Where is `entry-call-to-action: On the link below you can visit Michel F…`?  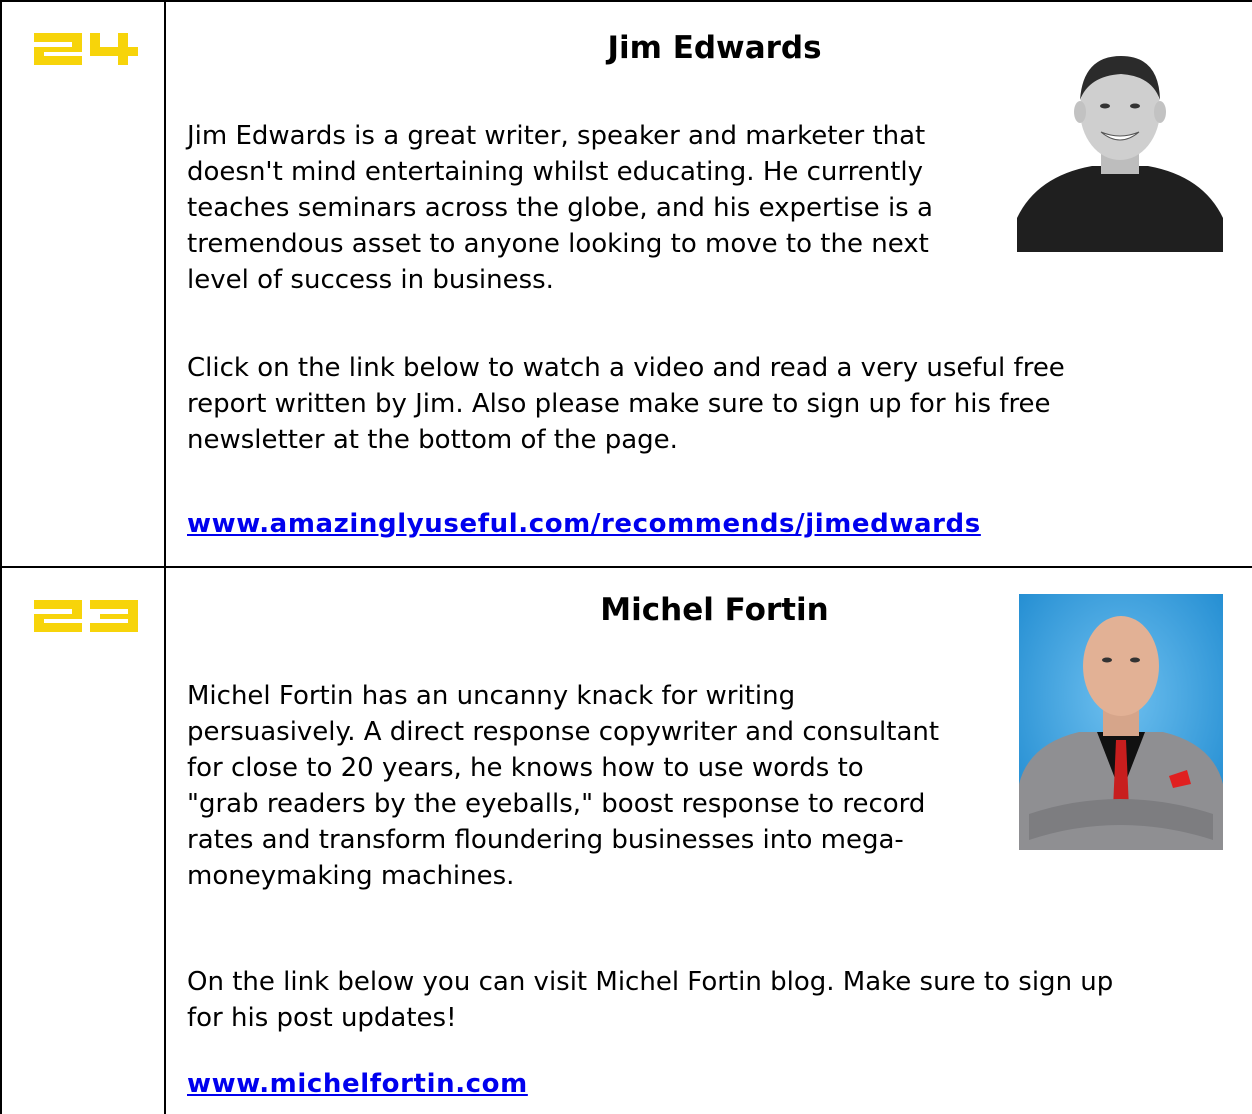 entry-call-to-action: On the link below you can visit Michel F… is located at coordinates (650, 1000).